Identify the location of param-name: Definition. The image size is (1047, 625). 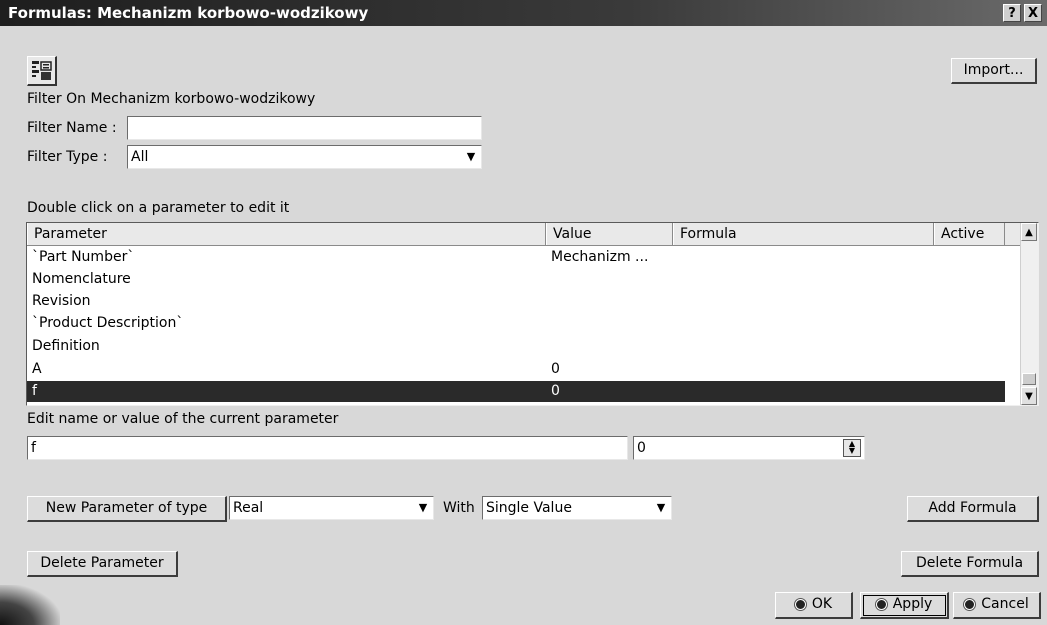
(66, 346).